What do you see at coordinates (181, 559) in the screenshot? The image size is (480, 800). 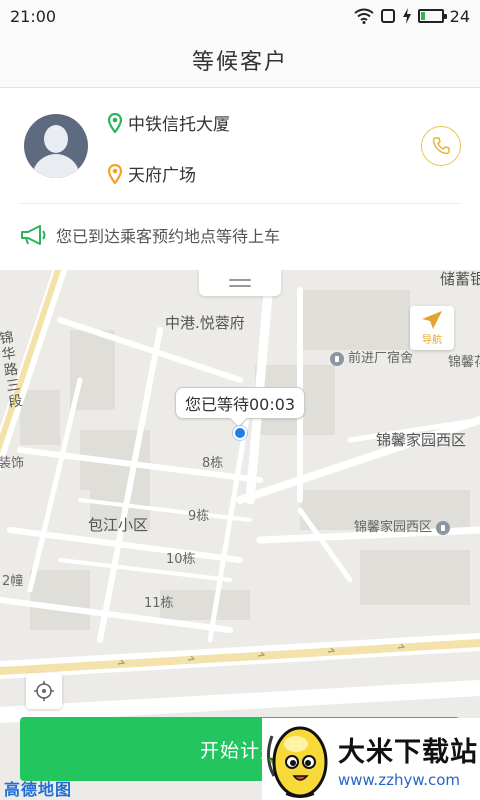 I see `map-label-building-10: 10栋` at bounding box center [181, 559].